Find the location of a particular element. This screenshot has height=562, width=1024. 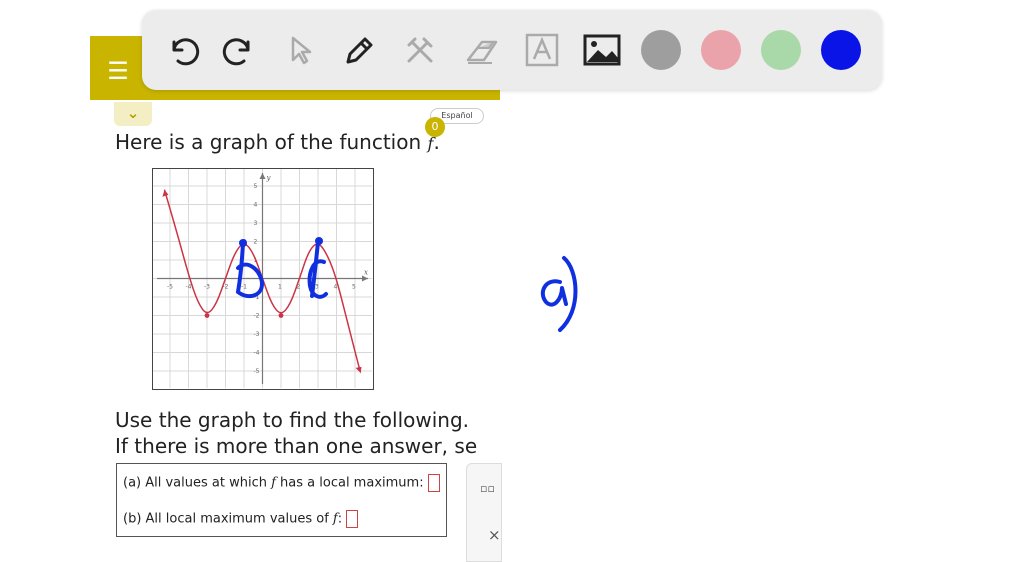

pointer-icon is located at coordinates (300, 50).